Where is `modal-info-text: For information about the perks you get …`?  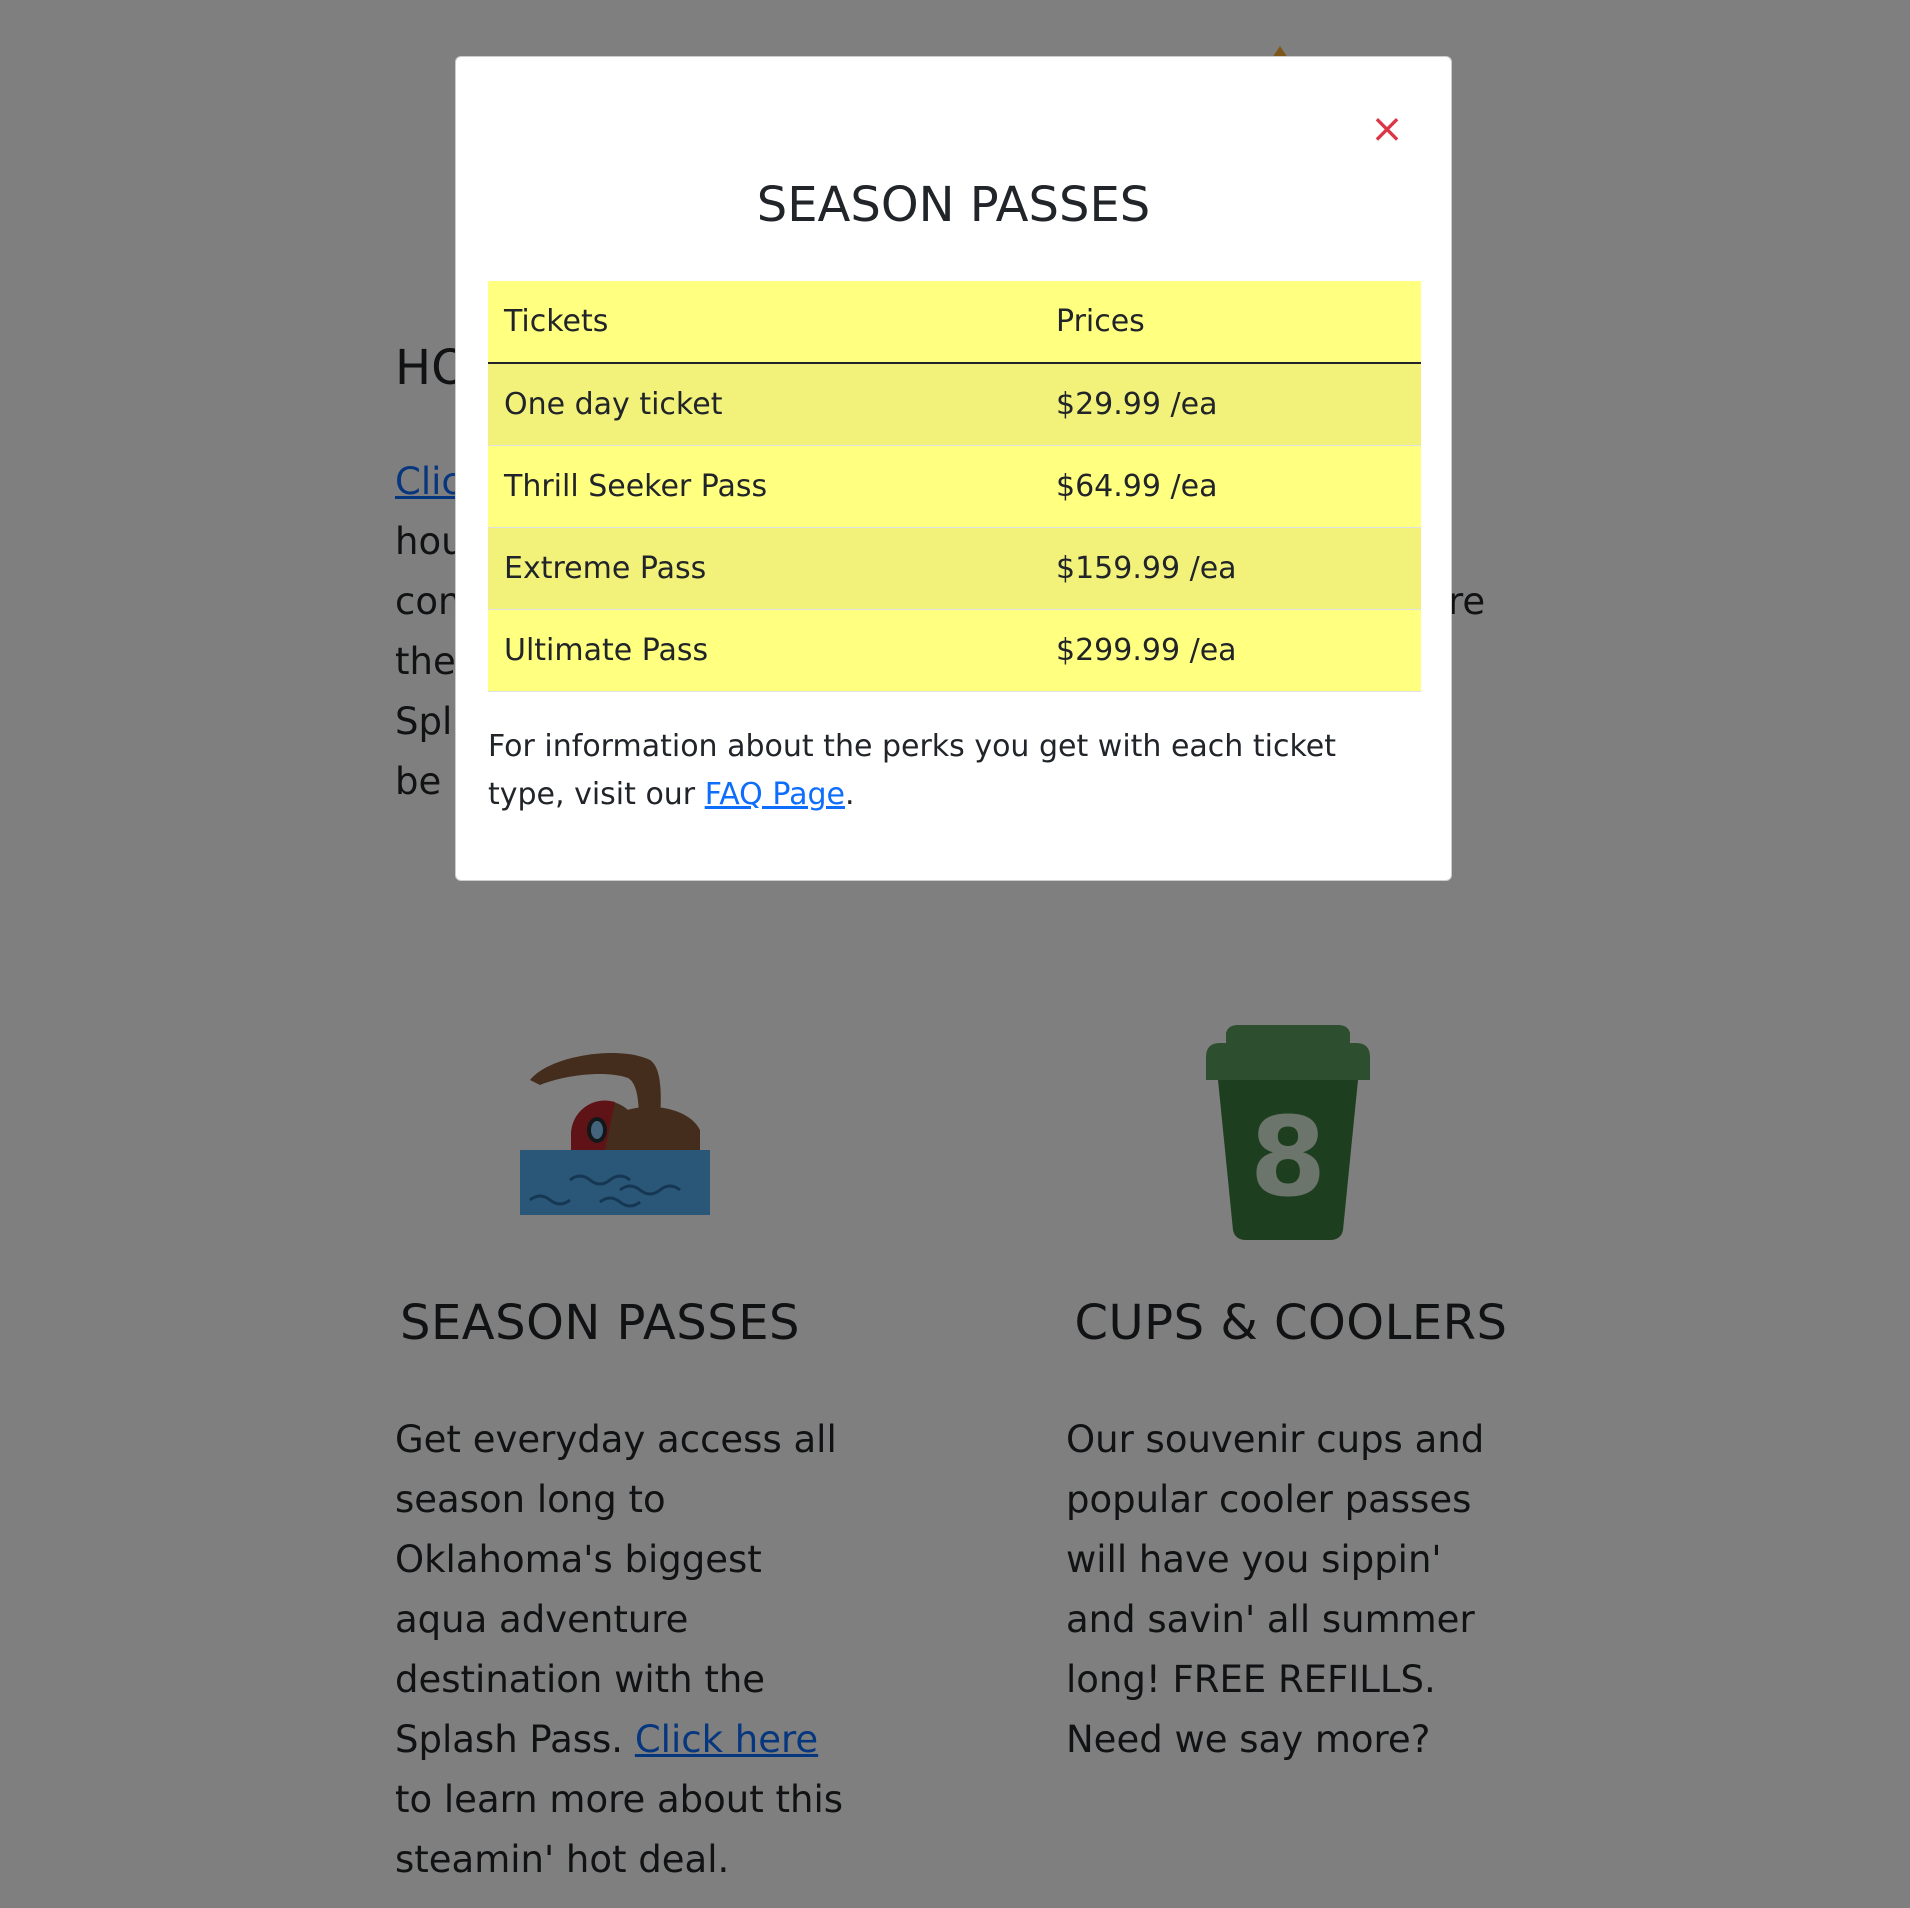
modal-info-text: For information about the perks you get … is located at coordinates (912, 770).